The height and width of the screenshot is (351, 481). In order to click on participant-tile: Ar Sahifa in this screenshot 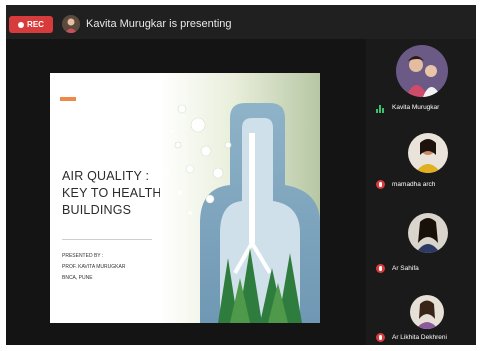, I will do `click(421, 239)`.